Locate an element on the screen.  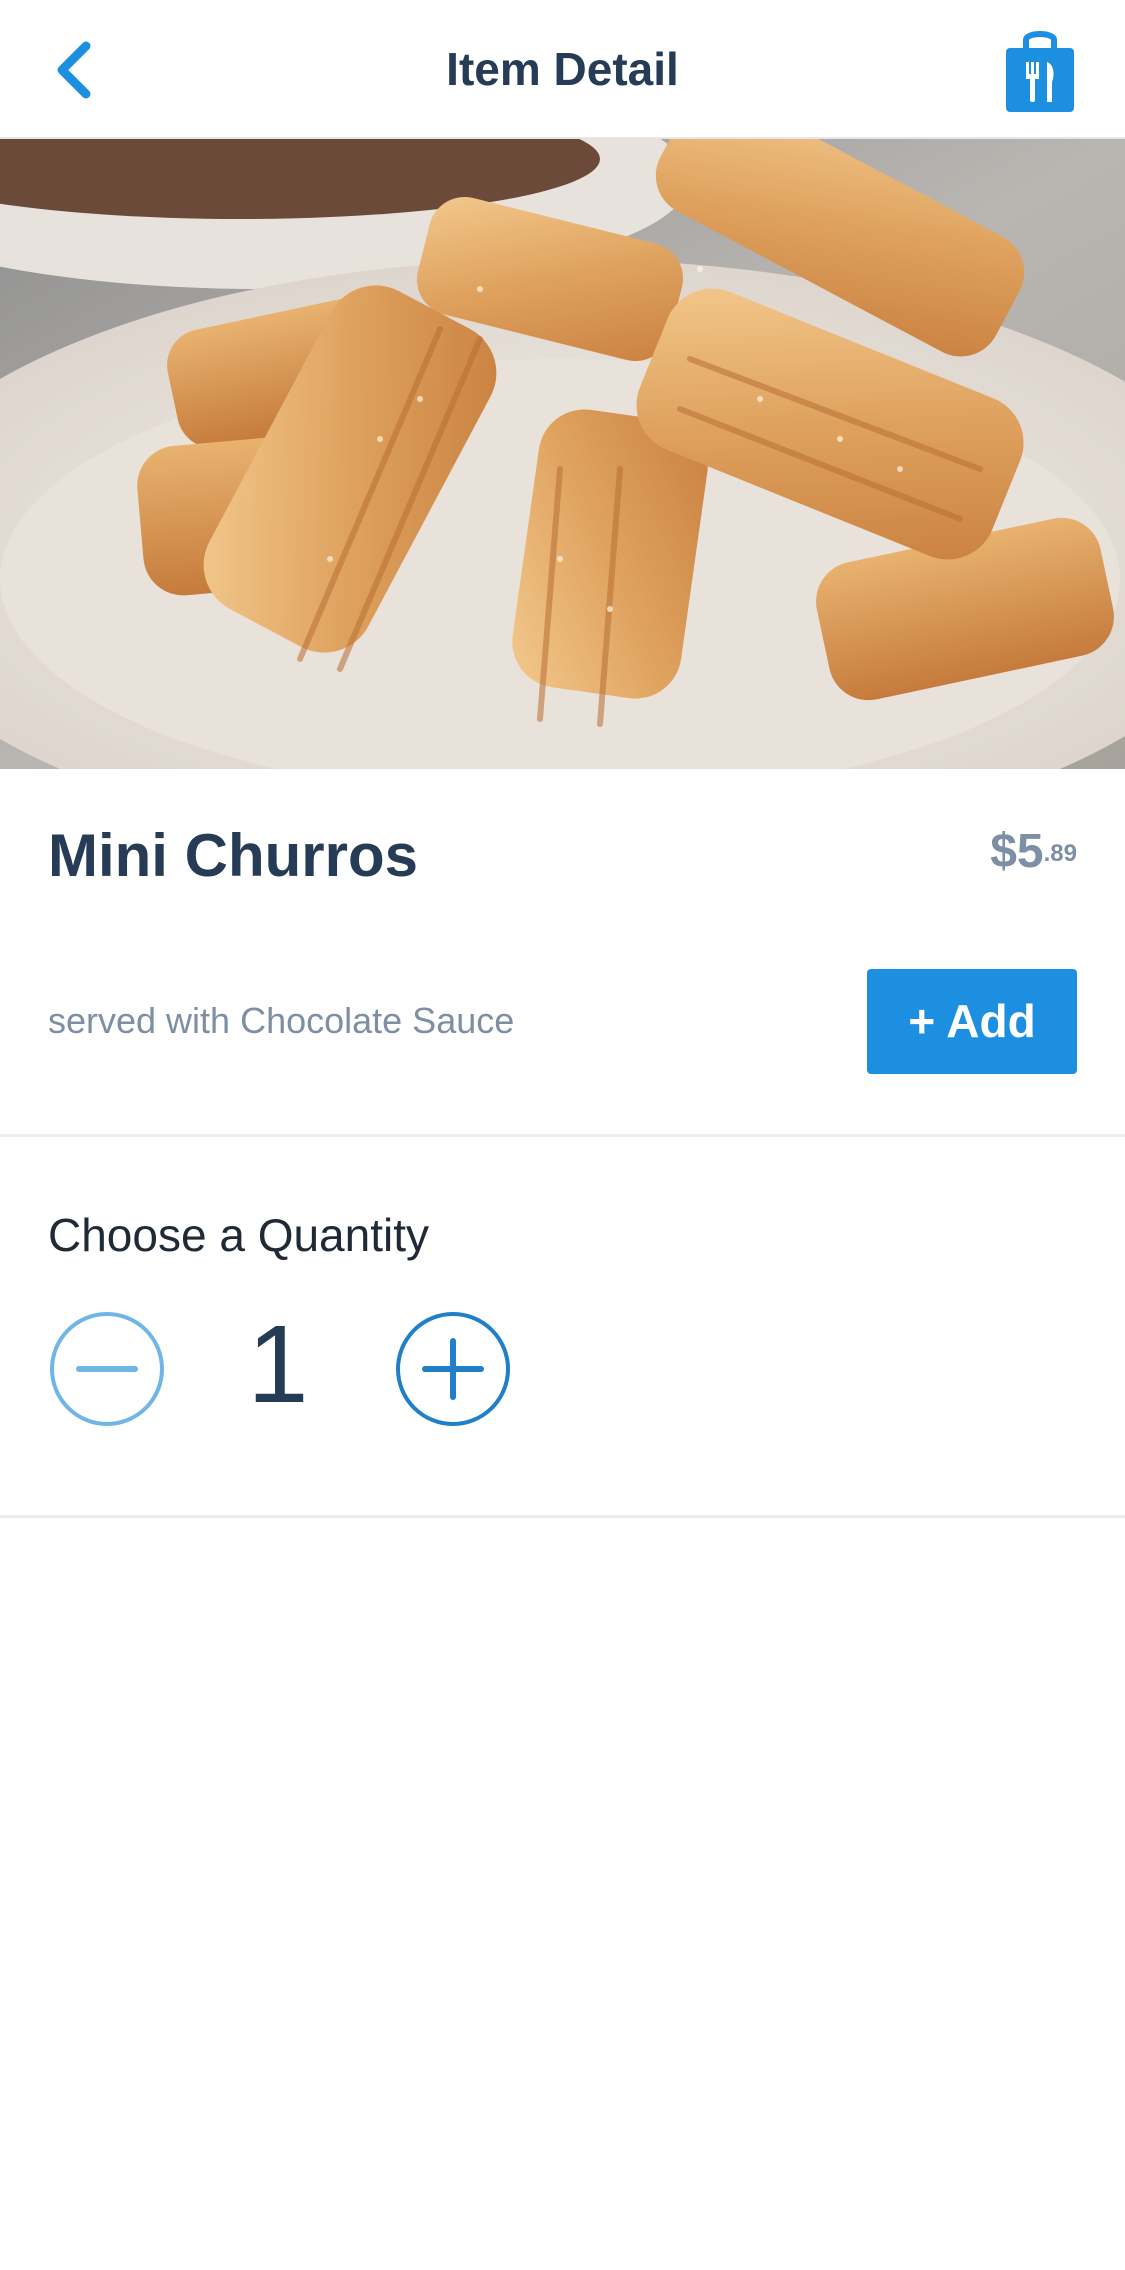
price-cents: .89 is located at coordinates (1060, 853).